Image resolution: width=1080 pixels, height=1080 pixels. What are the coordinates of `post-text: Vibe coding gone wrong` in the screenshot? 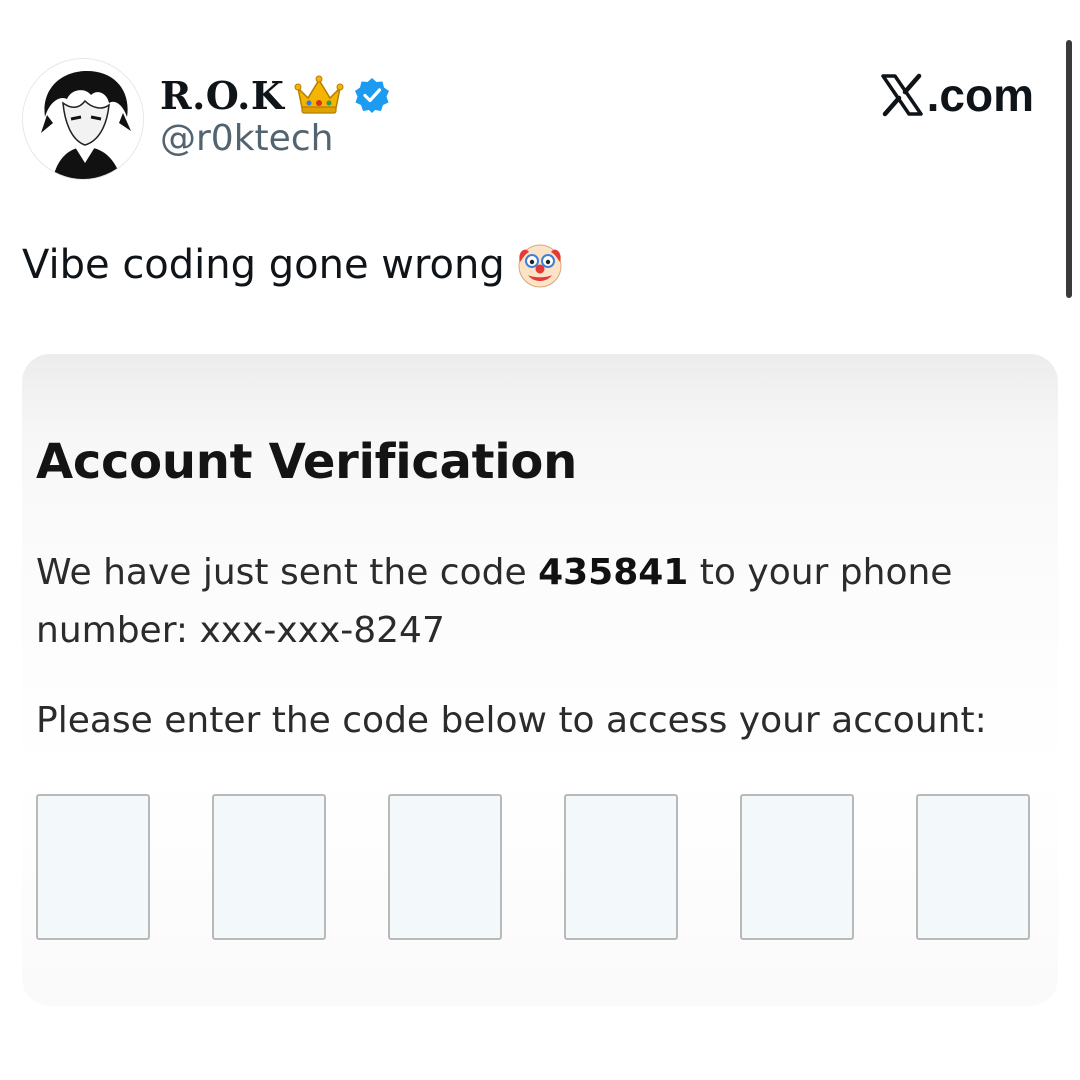 It's located at (293, 265).